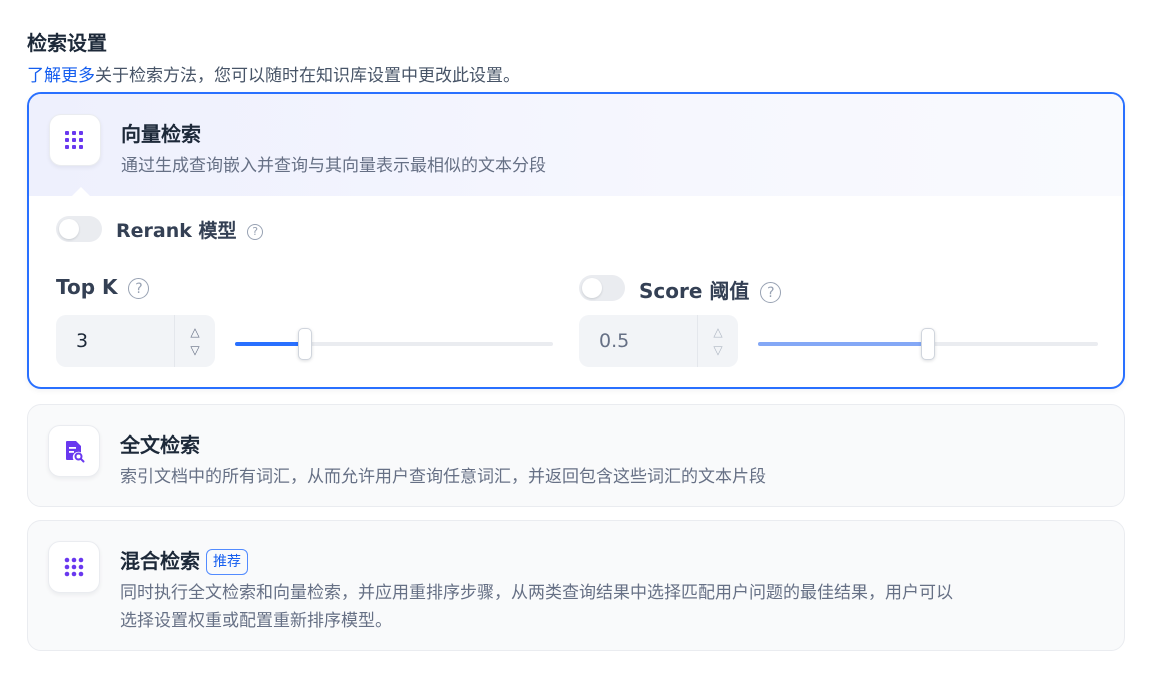 The width and height of the screenshot is (1157, 682). I want to click on card-pointer, so click(81, 192).